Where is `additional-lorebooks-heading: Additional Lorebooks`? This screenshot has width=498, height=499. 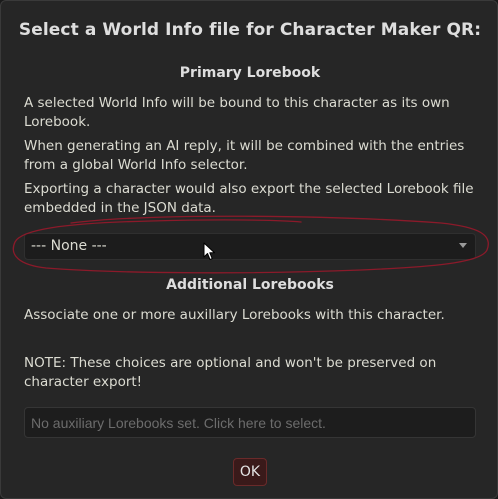 additional-lorebooks-heading: Additional Lorebooks is located at coordinates (250, 285).